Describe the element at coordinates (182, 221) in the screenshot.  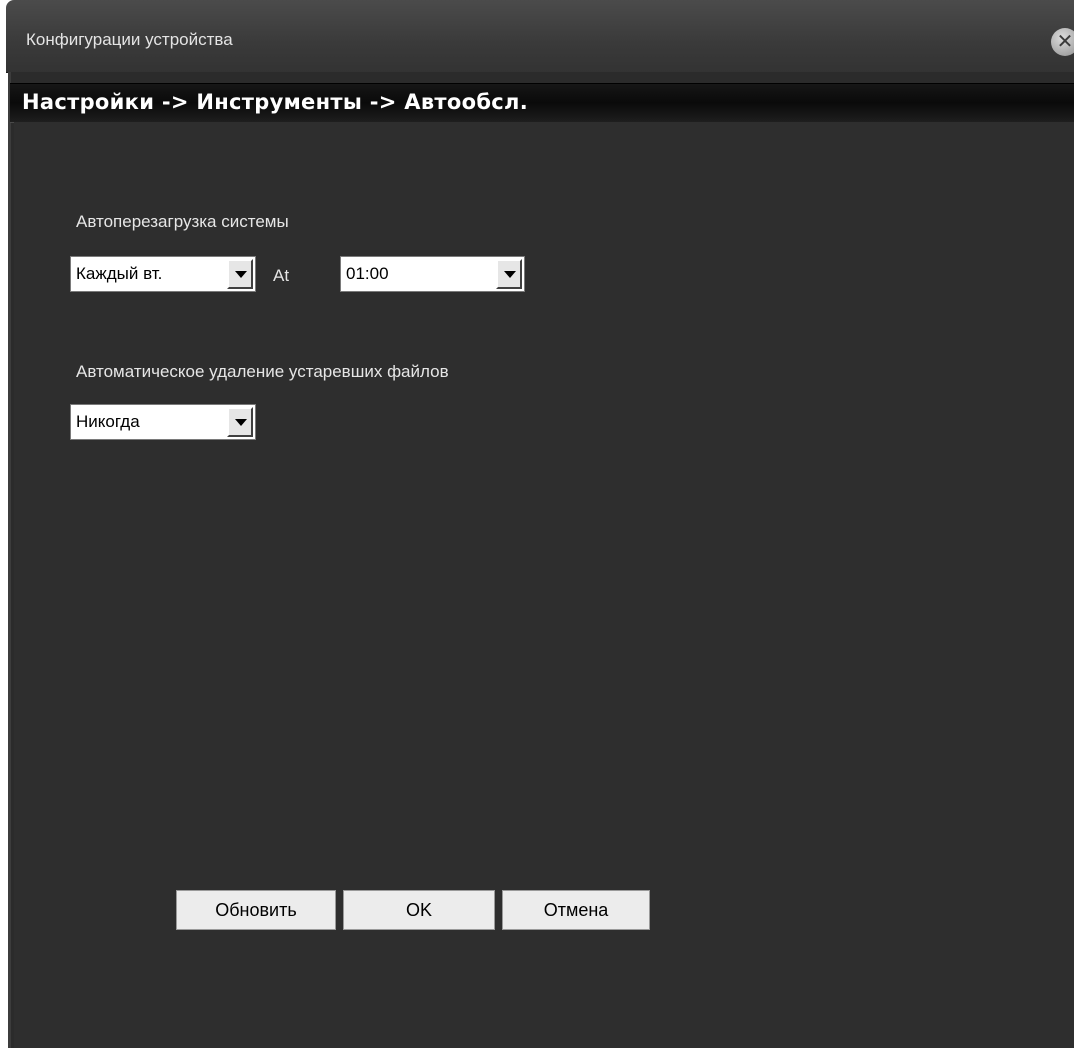
I see `auto-reboot-label: Автоперезагрузка системы` at that location.